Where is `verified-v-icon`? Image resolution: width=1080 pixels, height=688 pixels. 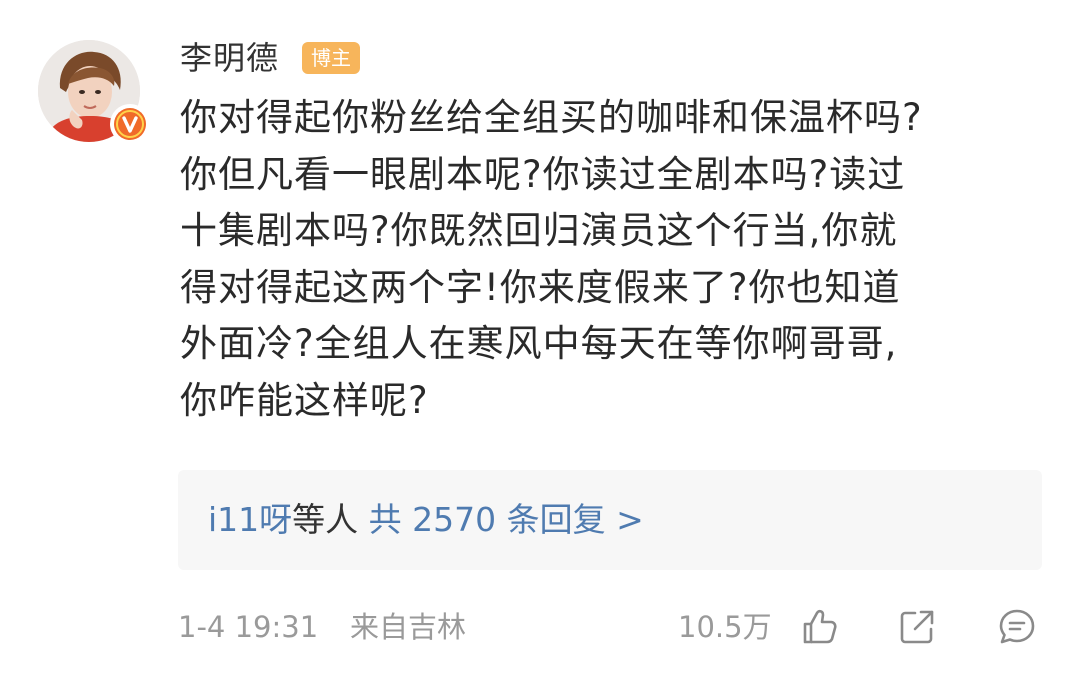 verified-v-icon is located at coordinates (130, 124).